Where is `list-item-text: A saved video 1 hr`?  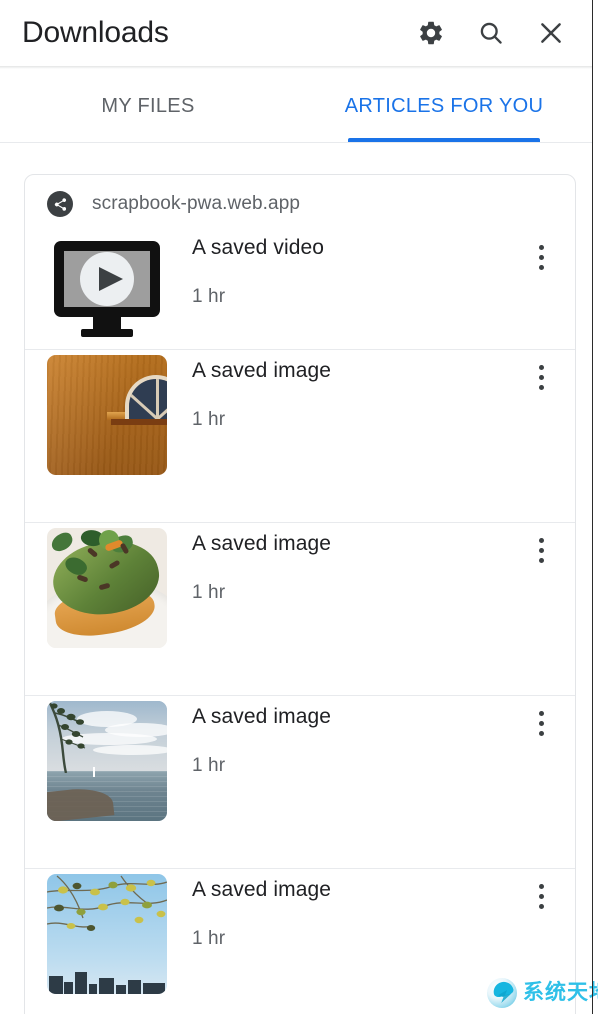 list-item-text: A saved video 1 hr is located at coordinates (354, 270).